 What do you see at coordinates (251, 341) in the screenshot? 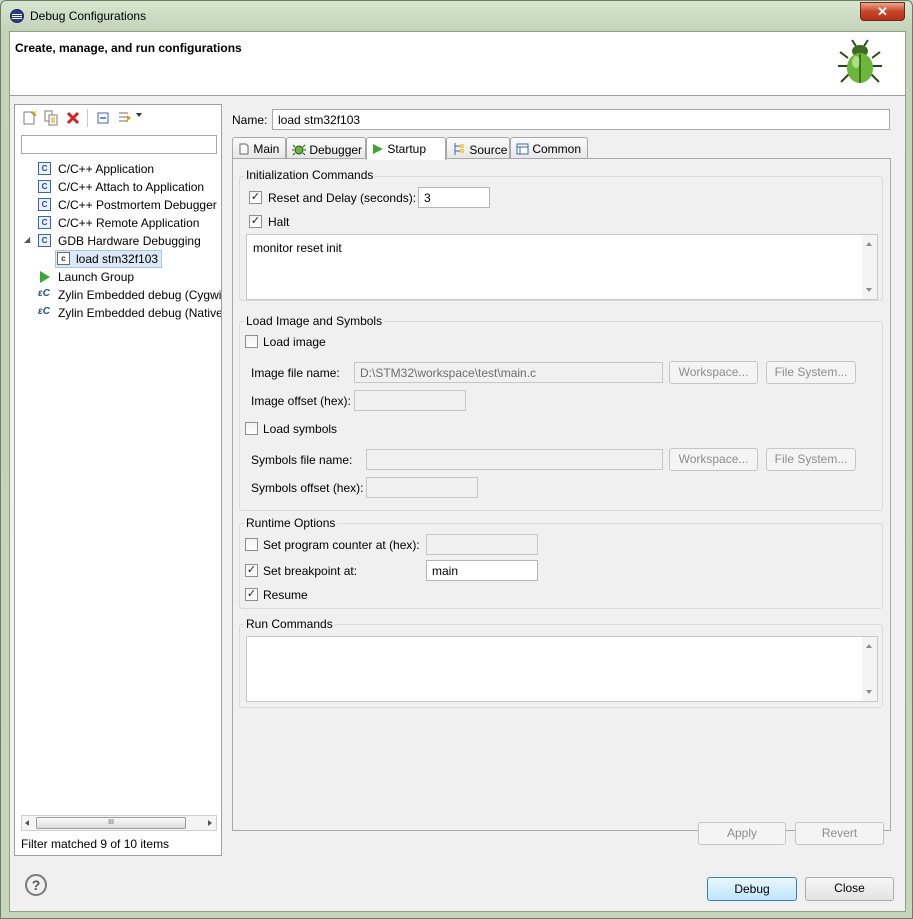
I see `load-image-checkbox` at bounding box center [251, 341].